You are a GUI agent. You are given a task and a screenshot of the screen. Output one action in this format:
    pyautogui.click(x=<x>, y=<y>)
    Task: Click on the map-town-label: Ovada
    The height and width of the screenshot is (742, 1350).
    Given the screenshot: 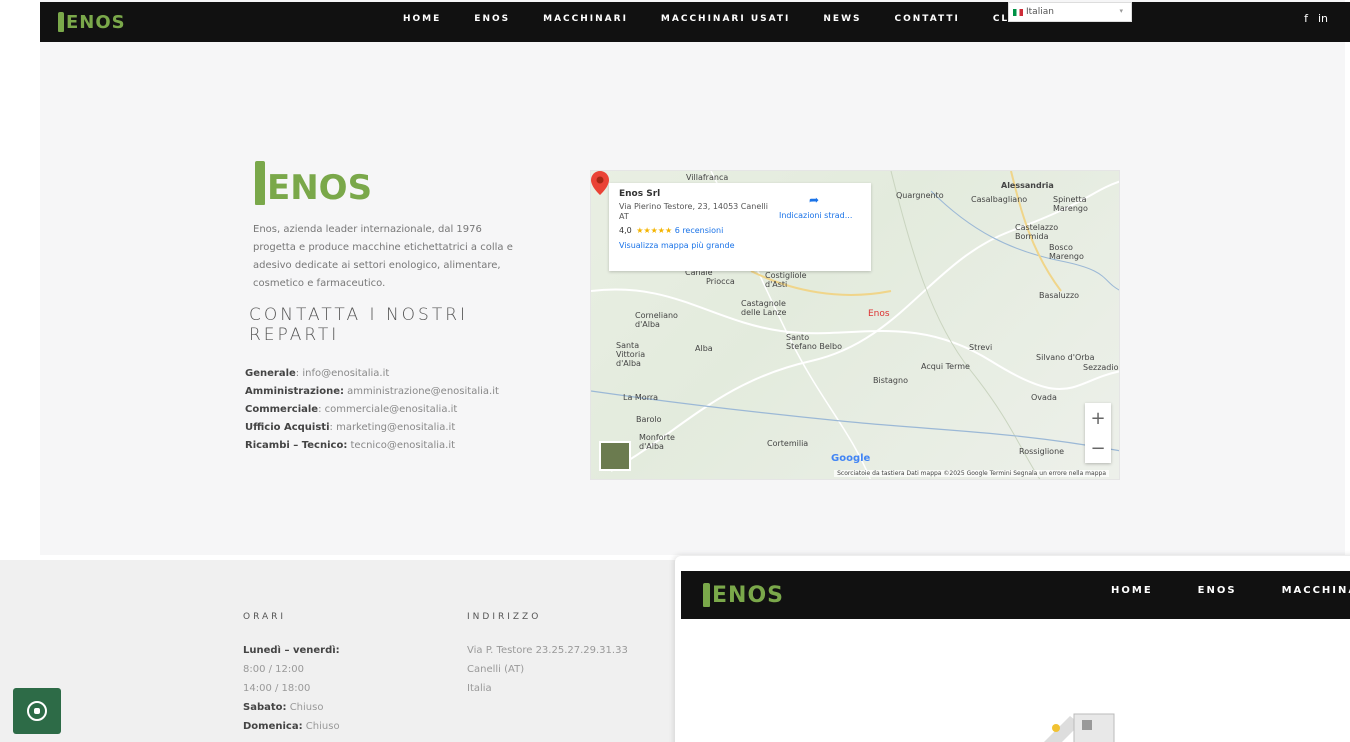 What is the action you would take?
    pyautogui.click(x=1044, y=397)
    